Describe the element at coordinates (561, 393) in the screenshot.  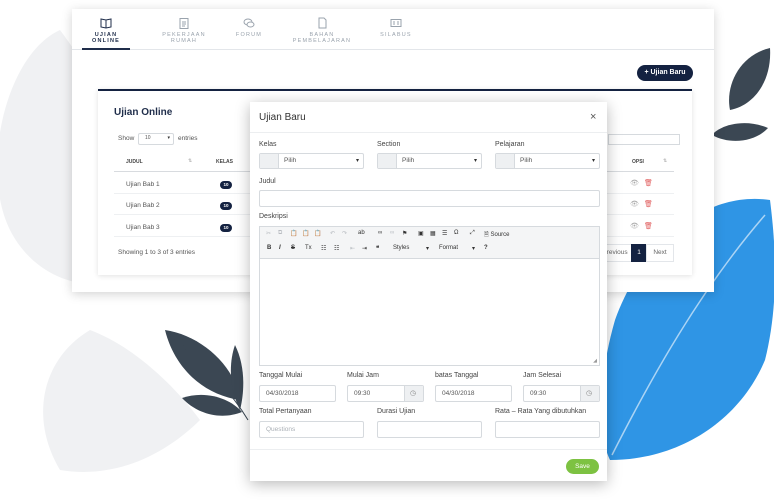
I see `jam-selesai-input: 09:30 ◷` at that location.